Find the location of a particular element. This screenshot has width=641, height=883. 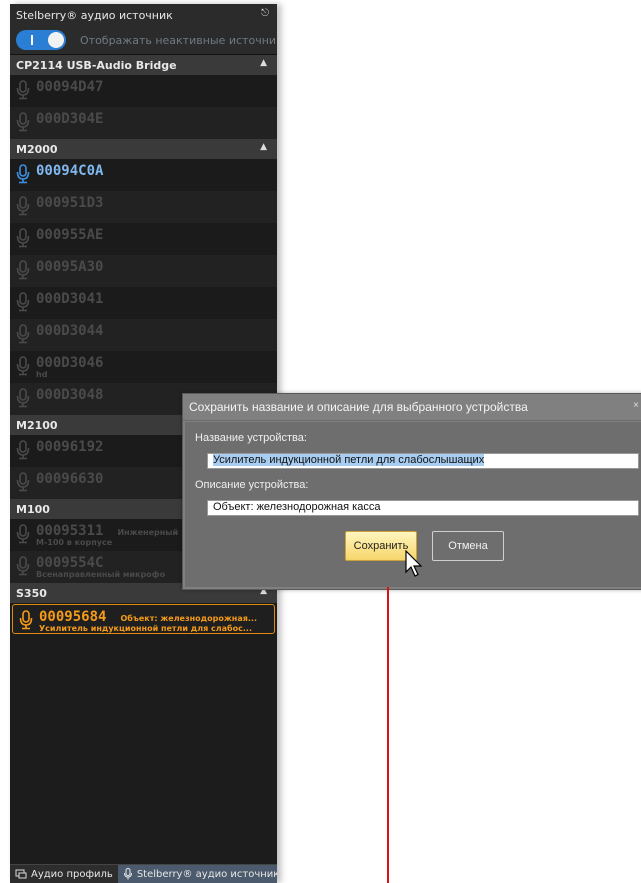

device-id: 00094D47 is located at coordinates (70, 87).